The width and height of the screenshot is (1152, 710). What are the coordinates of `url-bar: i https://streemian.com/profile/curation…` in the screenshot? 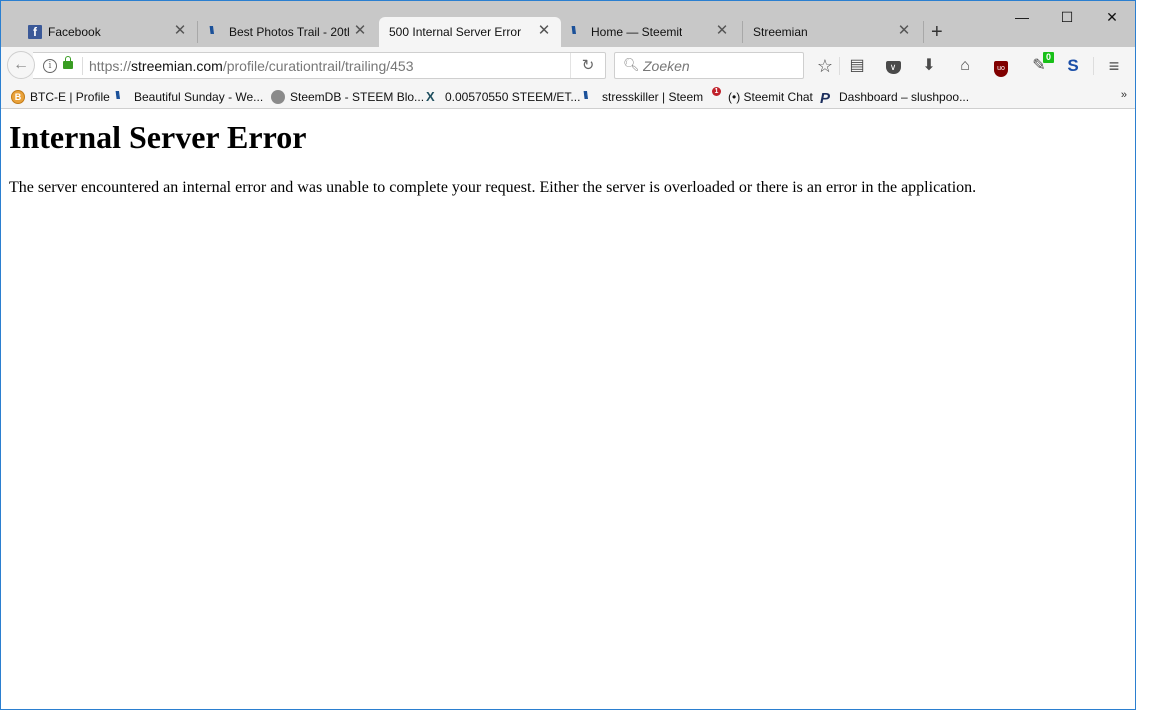 It's located at (319, 65).